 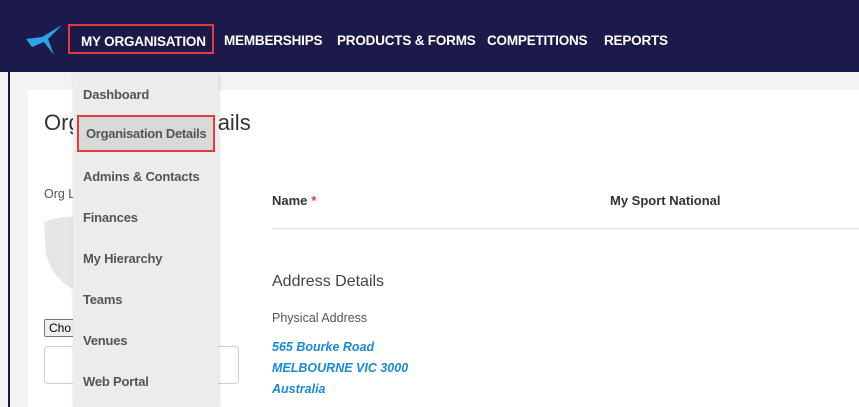 I want to click on divider, so click(x=565, y=228).